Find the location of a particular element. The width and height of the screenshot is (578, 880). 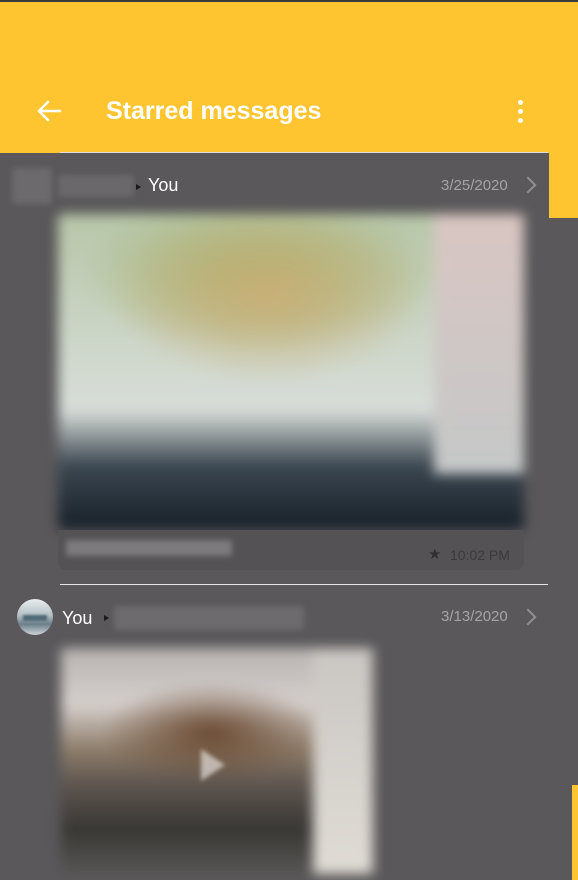

message-time: 10:02 PM is located at coordinates (480, 555).